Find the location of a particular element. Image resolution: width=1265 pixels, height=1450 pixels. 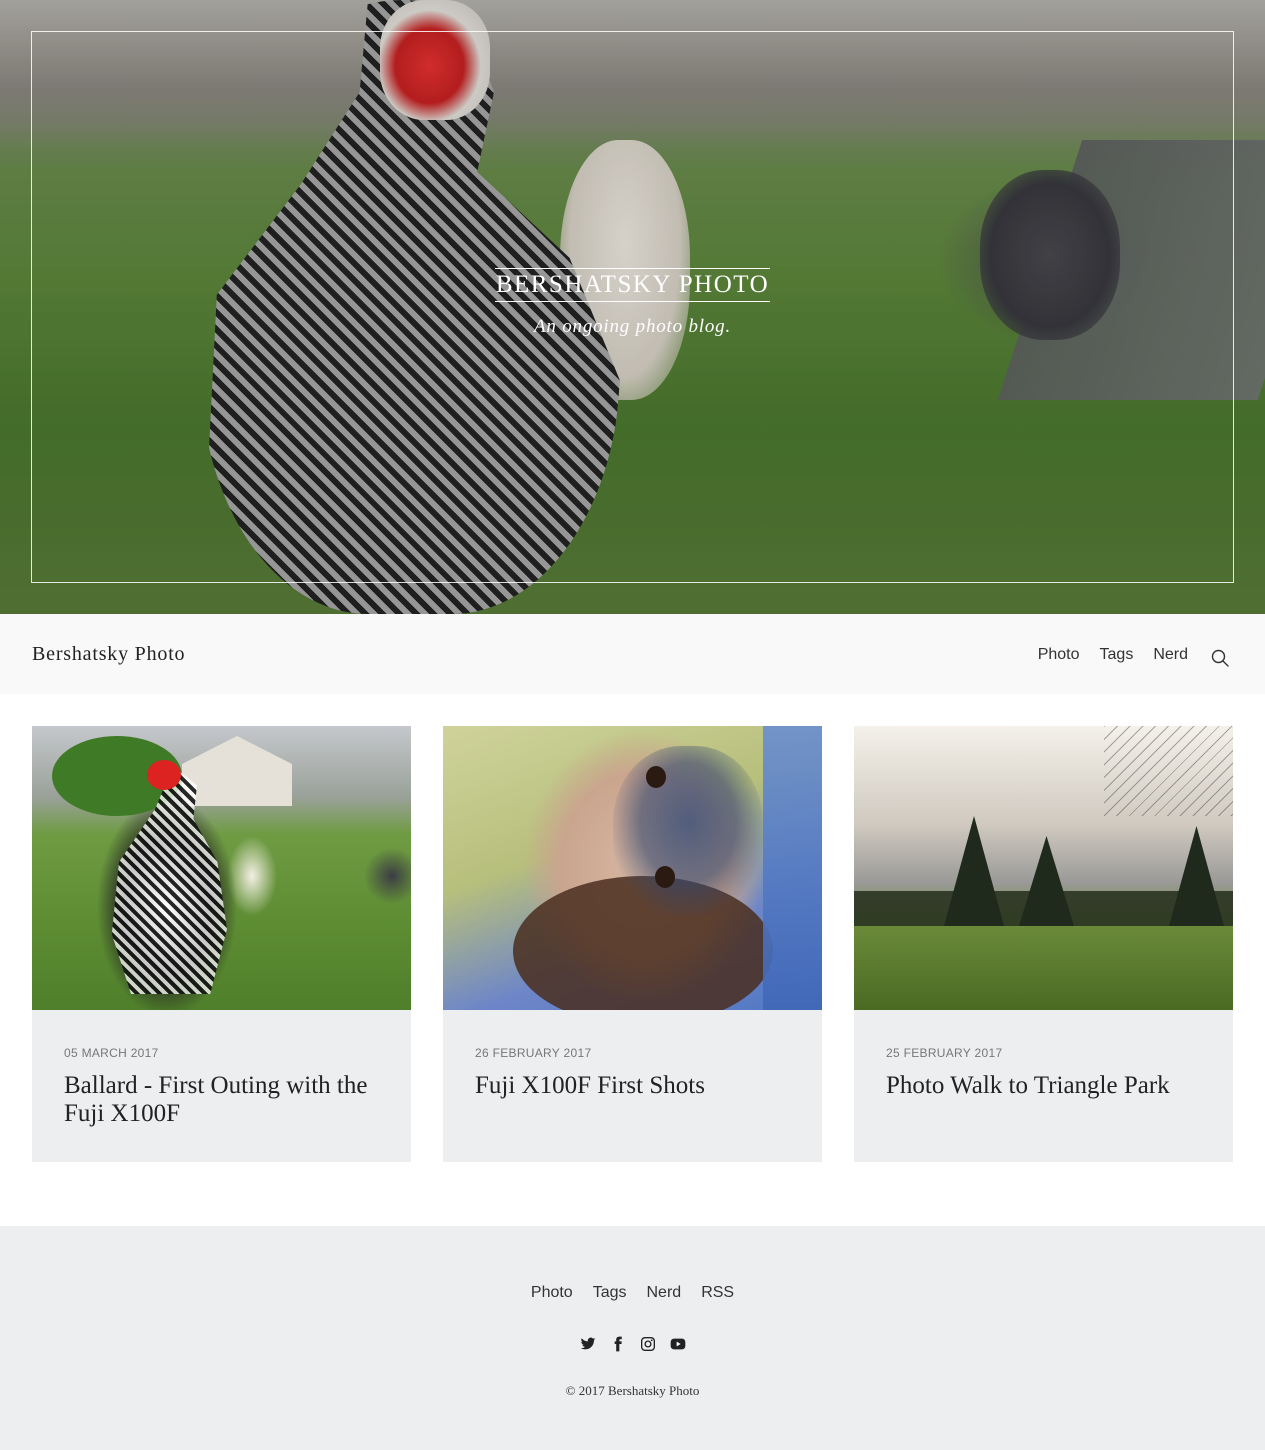

search-icon is located at coordinates (1220, 658).